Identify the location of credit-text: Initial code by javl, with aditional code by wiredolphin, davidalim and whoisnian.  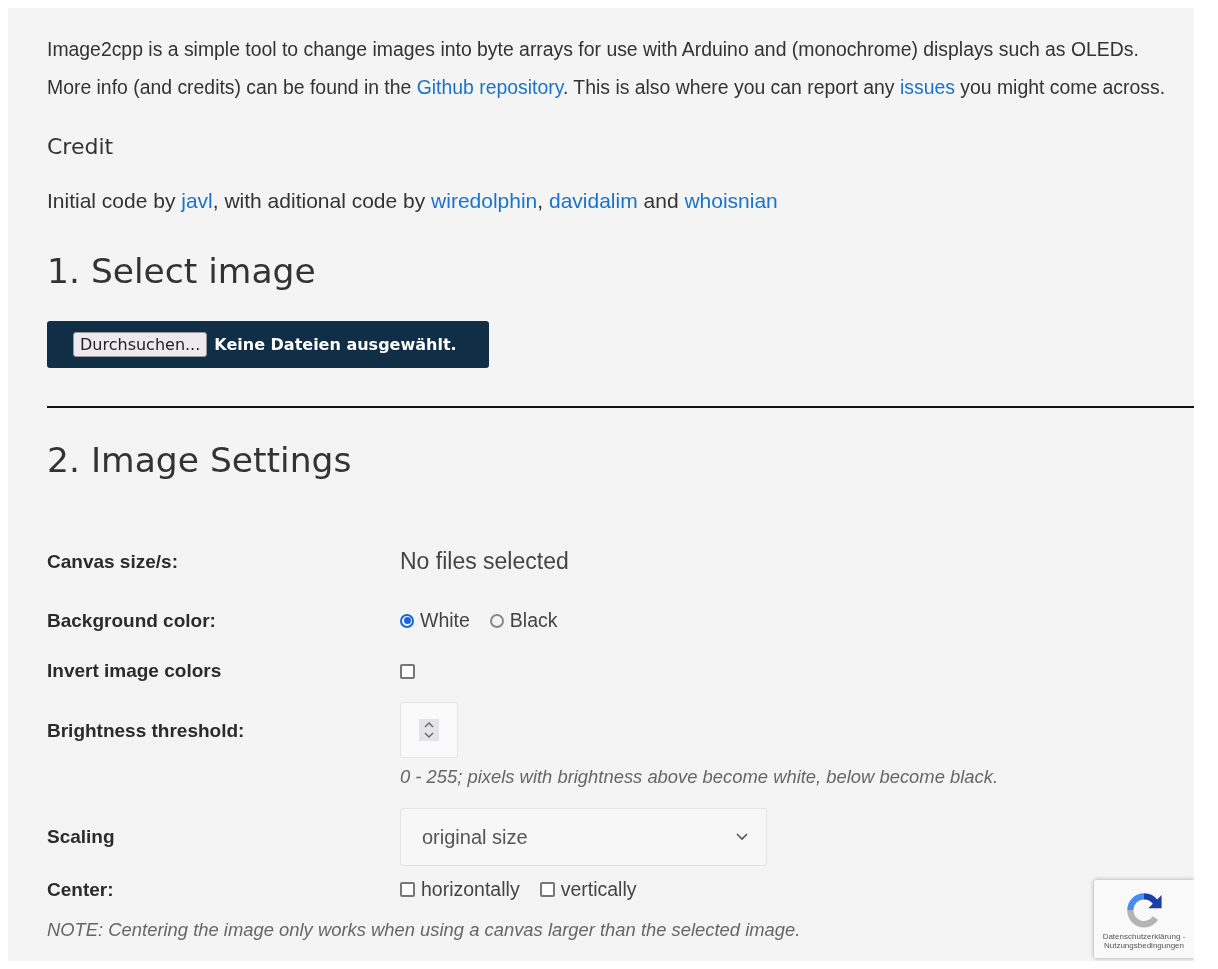
(413, 201).